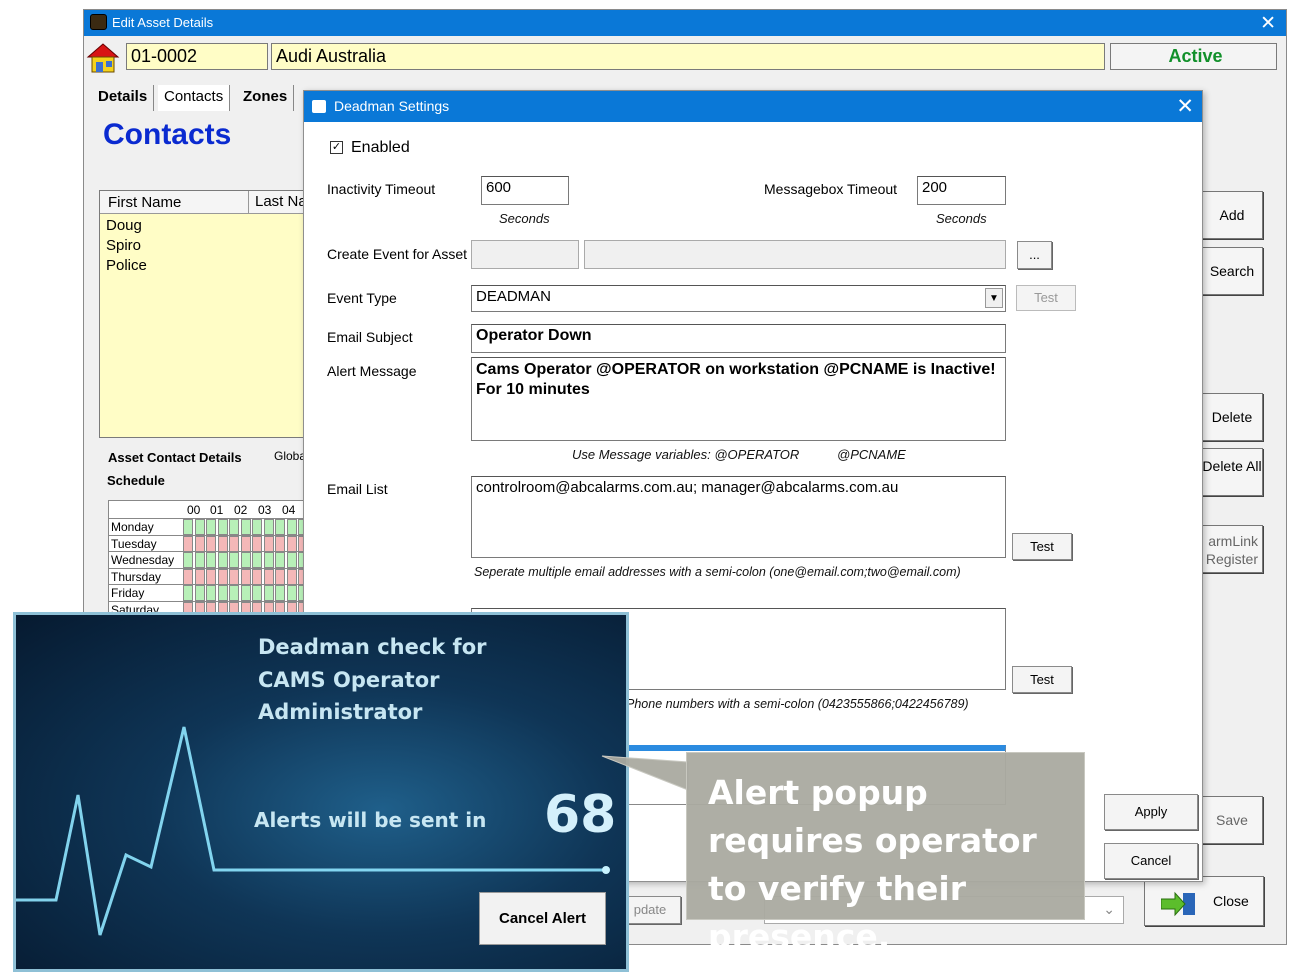  Describe the element at coordinates (994, 298) in the screenshot. I see `chevron-down-icon: ▼` at that location.